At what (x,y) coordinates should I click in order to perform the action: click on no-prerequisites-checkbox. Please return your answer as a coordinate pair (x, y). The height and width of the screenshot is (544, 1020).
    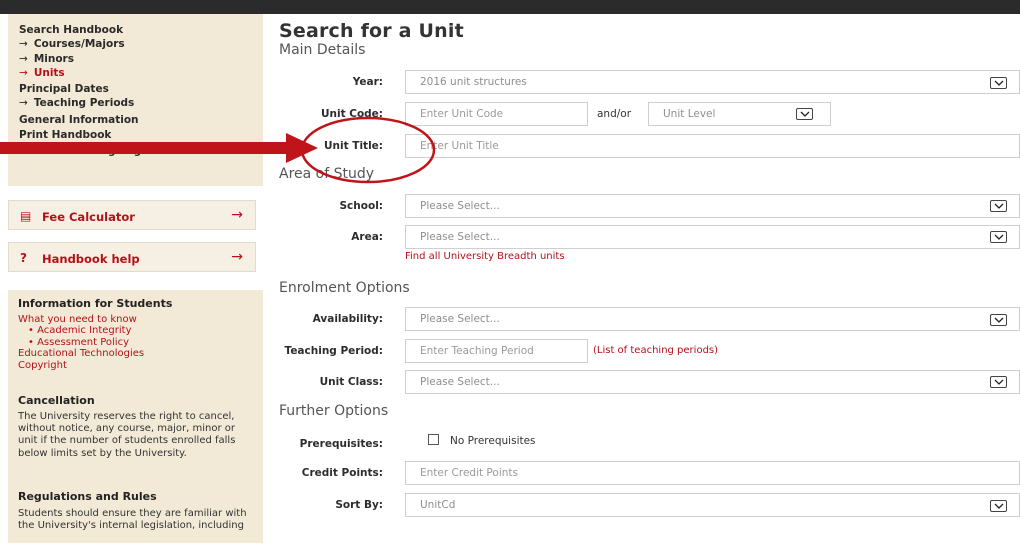
    Looking at the image, I should click on (433, 439).